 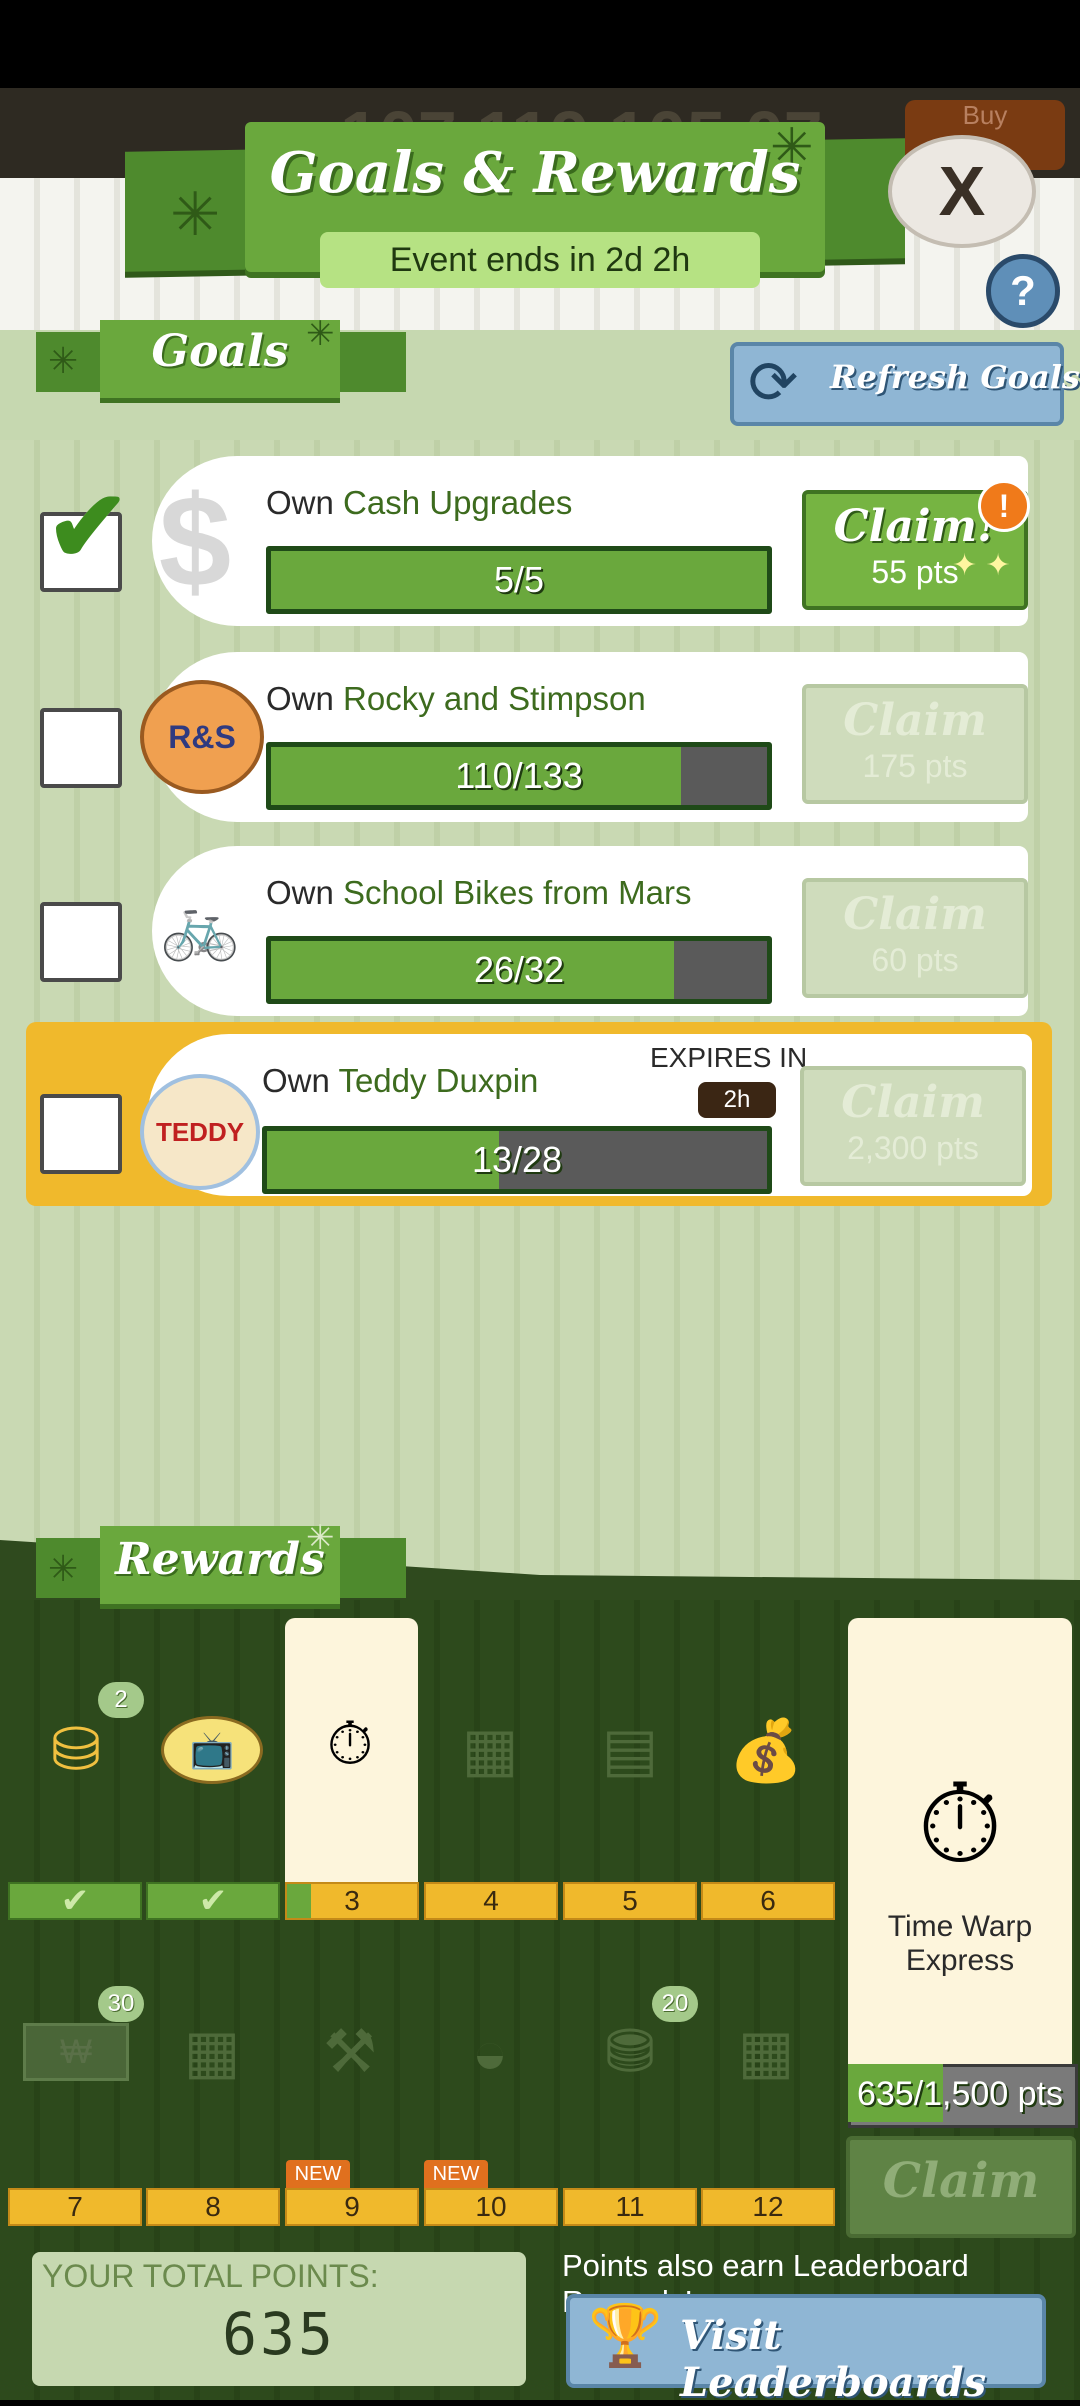 I want to click on expires-timer: 2h 57m, so click(x=737, y=1115).